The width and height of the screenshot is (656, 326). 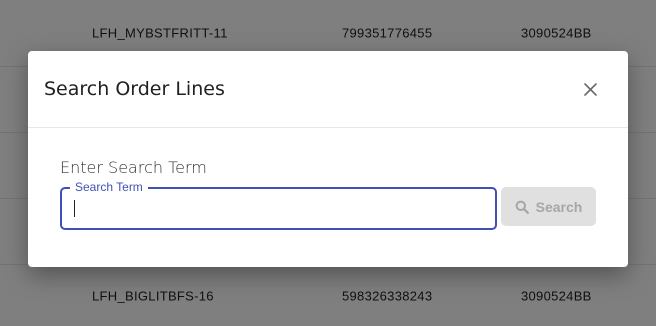 I want to click on search-term-field: Search Term, so click(x=278, y=205).